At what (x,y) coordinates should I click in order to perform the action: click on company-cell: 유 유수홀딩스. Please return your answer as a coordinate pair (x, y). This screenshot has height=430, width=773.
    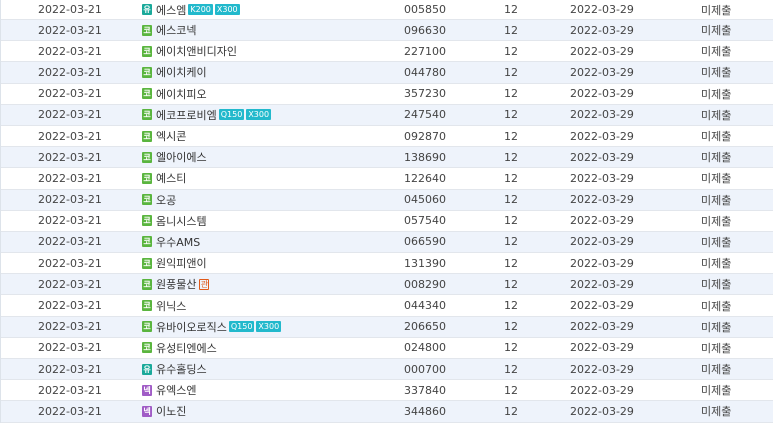
    Looking at the image, I should click on (273, 369).